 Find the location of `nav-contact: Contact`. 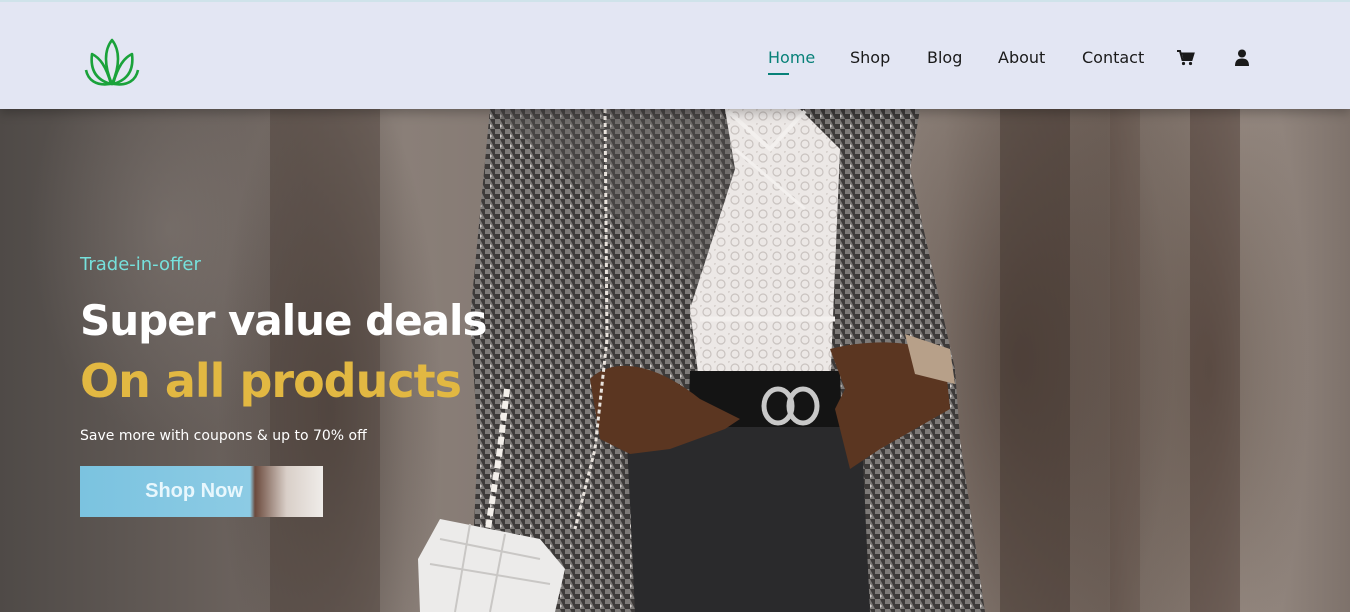

nav-contact: Contact is located at coordinates (1113, 57).